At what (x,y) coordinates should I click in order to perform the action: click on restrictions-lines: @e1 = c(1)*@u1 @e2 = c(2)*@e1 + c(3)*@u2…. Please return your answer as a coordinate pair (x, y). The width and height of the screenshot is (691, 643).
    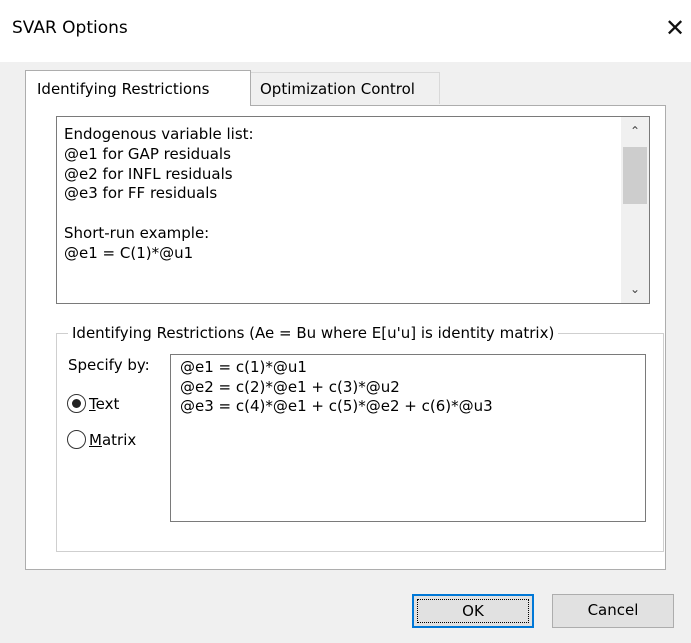
    Looking at the image, I should click on (336, 387).